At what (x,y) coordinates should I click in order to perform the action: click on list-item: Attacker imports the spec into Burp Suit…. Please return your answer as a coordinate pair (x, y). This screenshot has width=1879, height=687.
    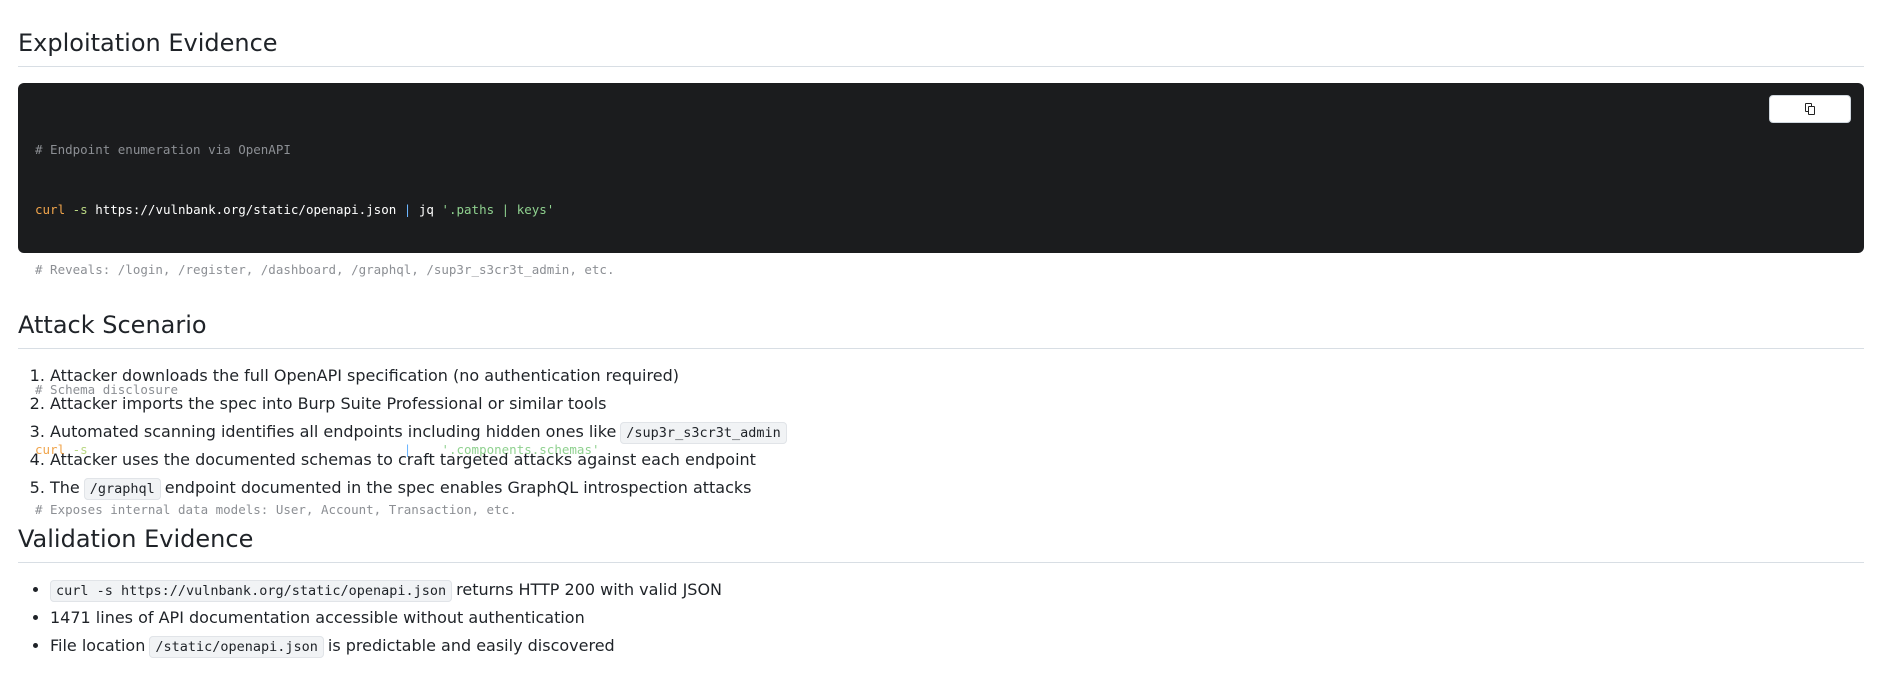
    Looking at the image, I should click on (957, 404).